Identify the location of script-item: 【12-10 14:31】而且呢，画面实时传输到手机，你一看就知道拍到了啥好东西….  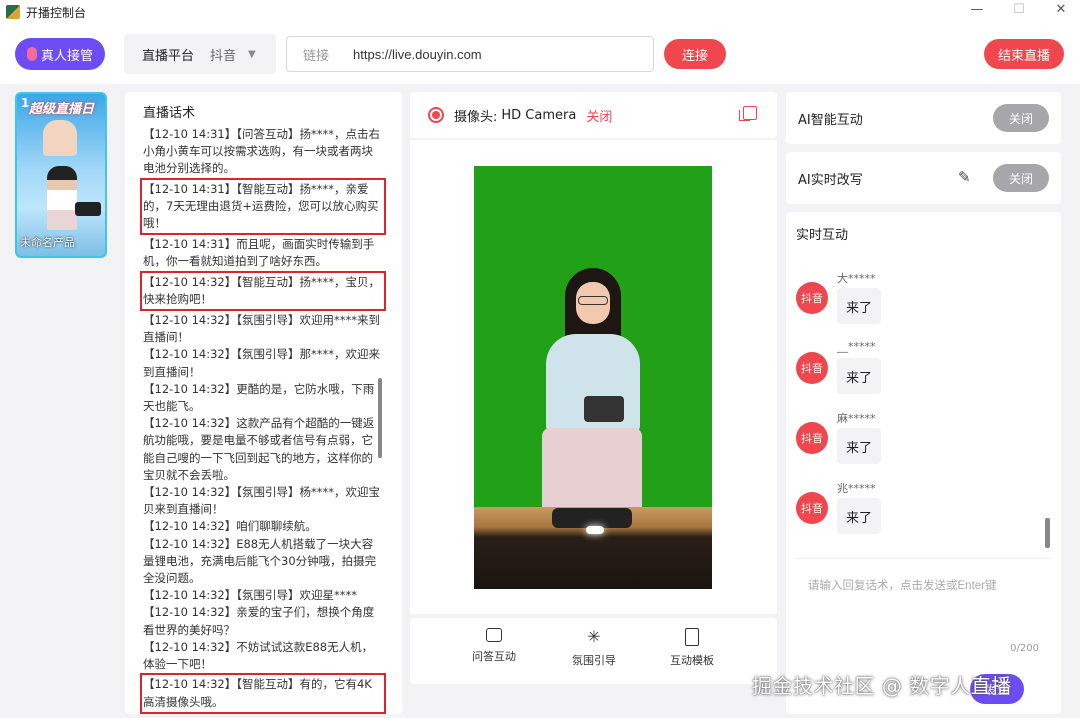
(259, 253).